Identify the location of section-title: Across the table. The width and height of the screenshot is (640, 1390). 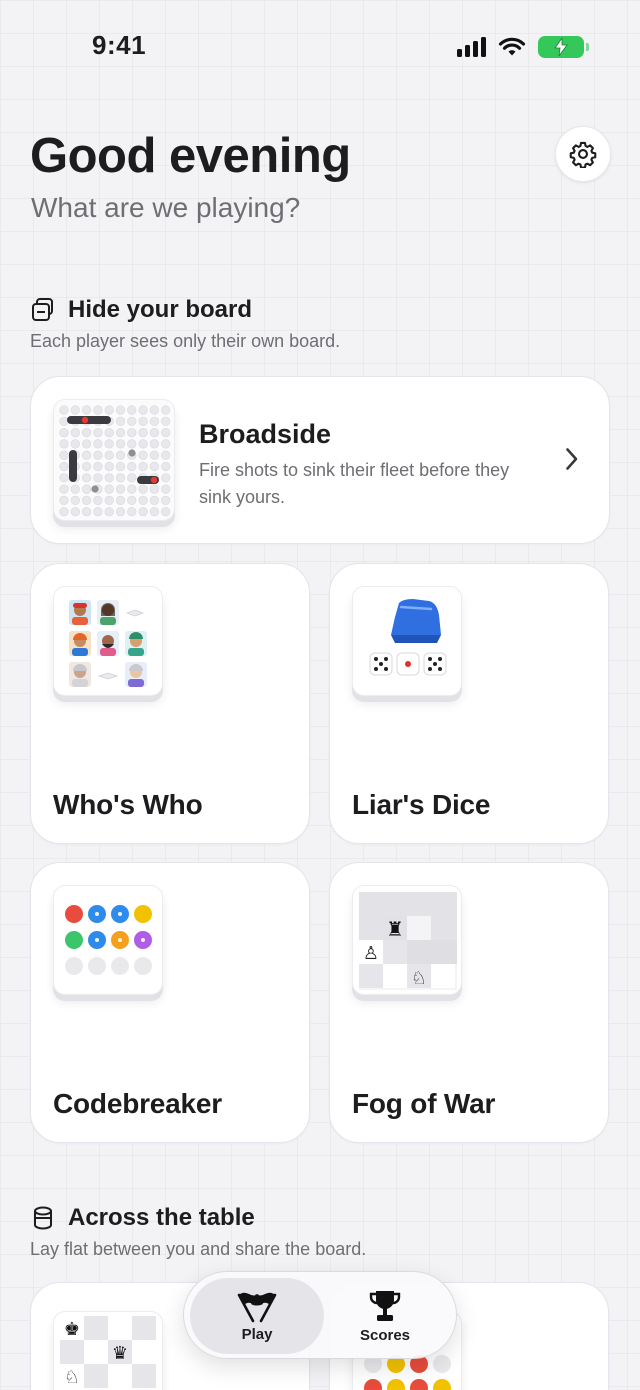
(161, 1217).